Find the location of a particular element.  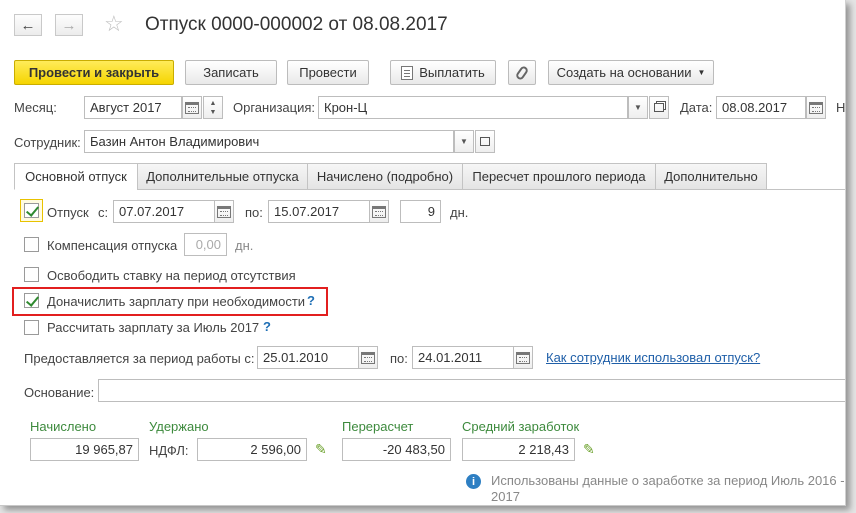

post-button: Провести is located at coordinates (328, 72).